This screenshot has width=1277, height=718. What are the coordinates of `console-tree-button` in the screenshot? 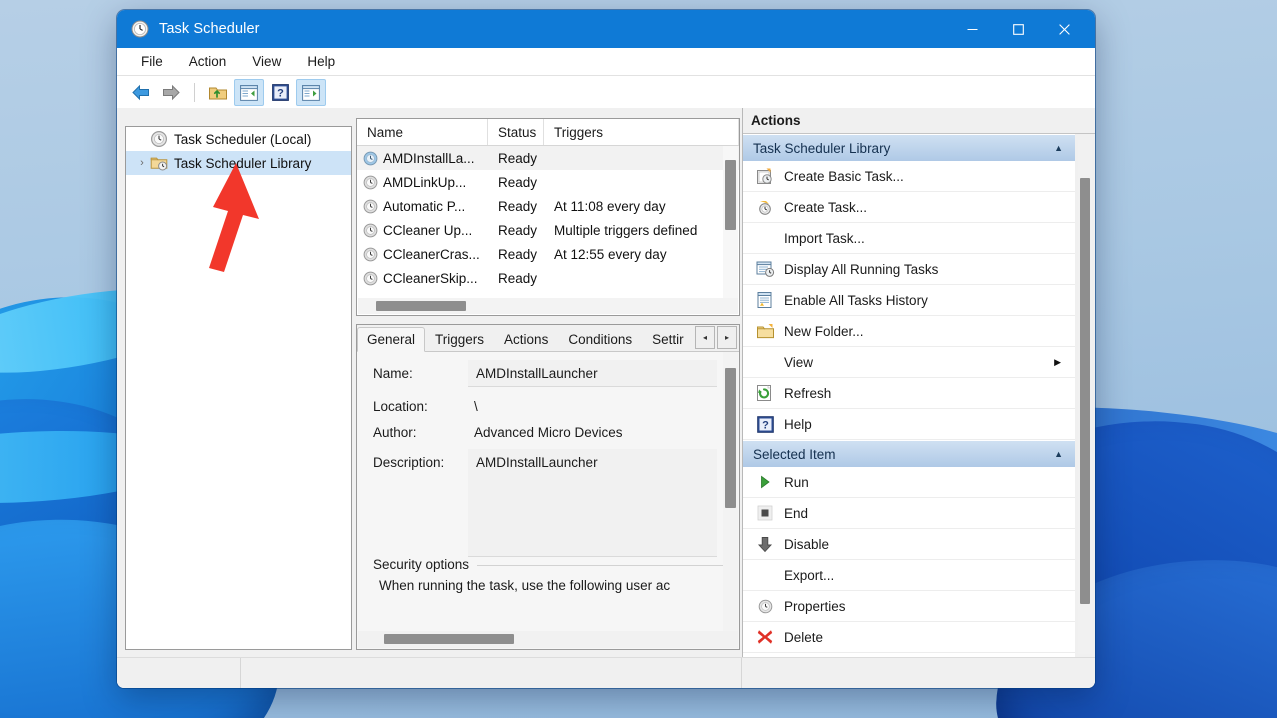 It's located at (249, 92).